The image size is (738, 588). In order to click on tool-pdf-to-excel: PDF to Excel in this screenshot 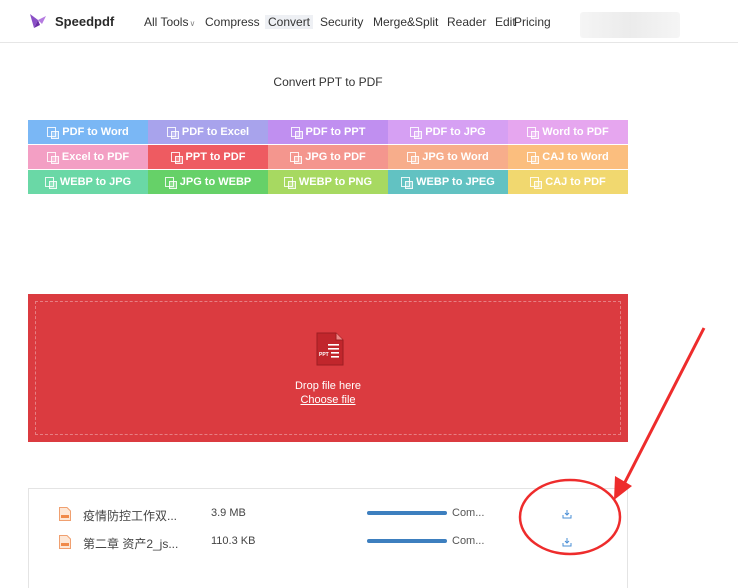, I will do `click(208, 132)`.